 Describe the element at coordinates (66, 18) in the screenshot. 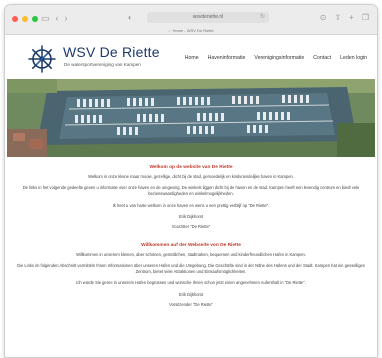

I see `forward-icon: ›` at that location.